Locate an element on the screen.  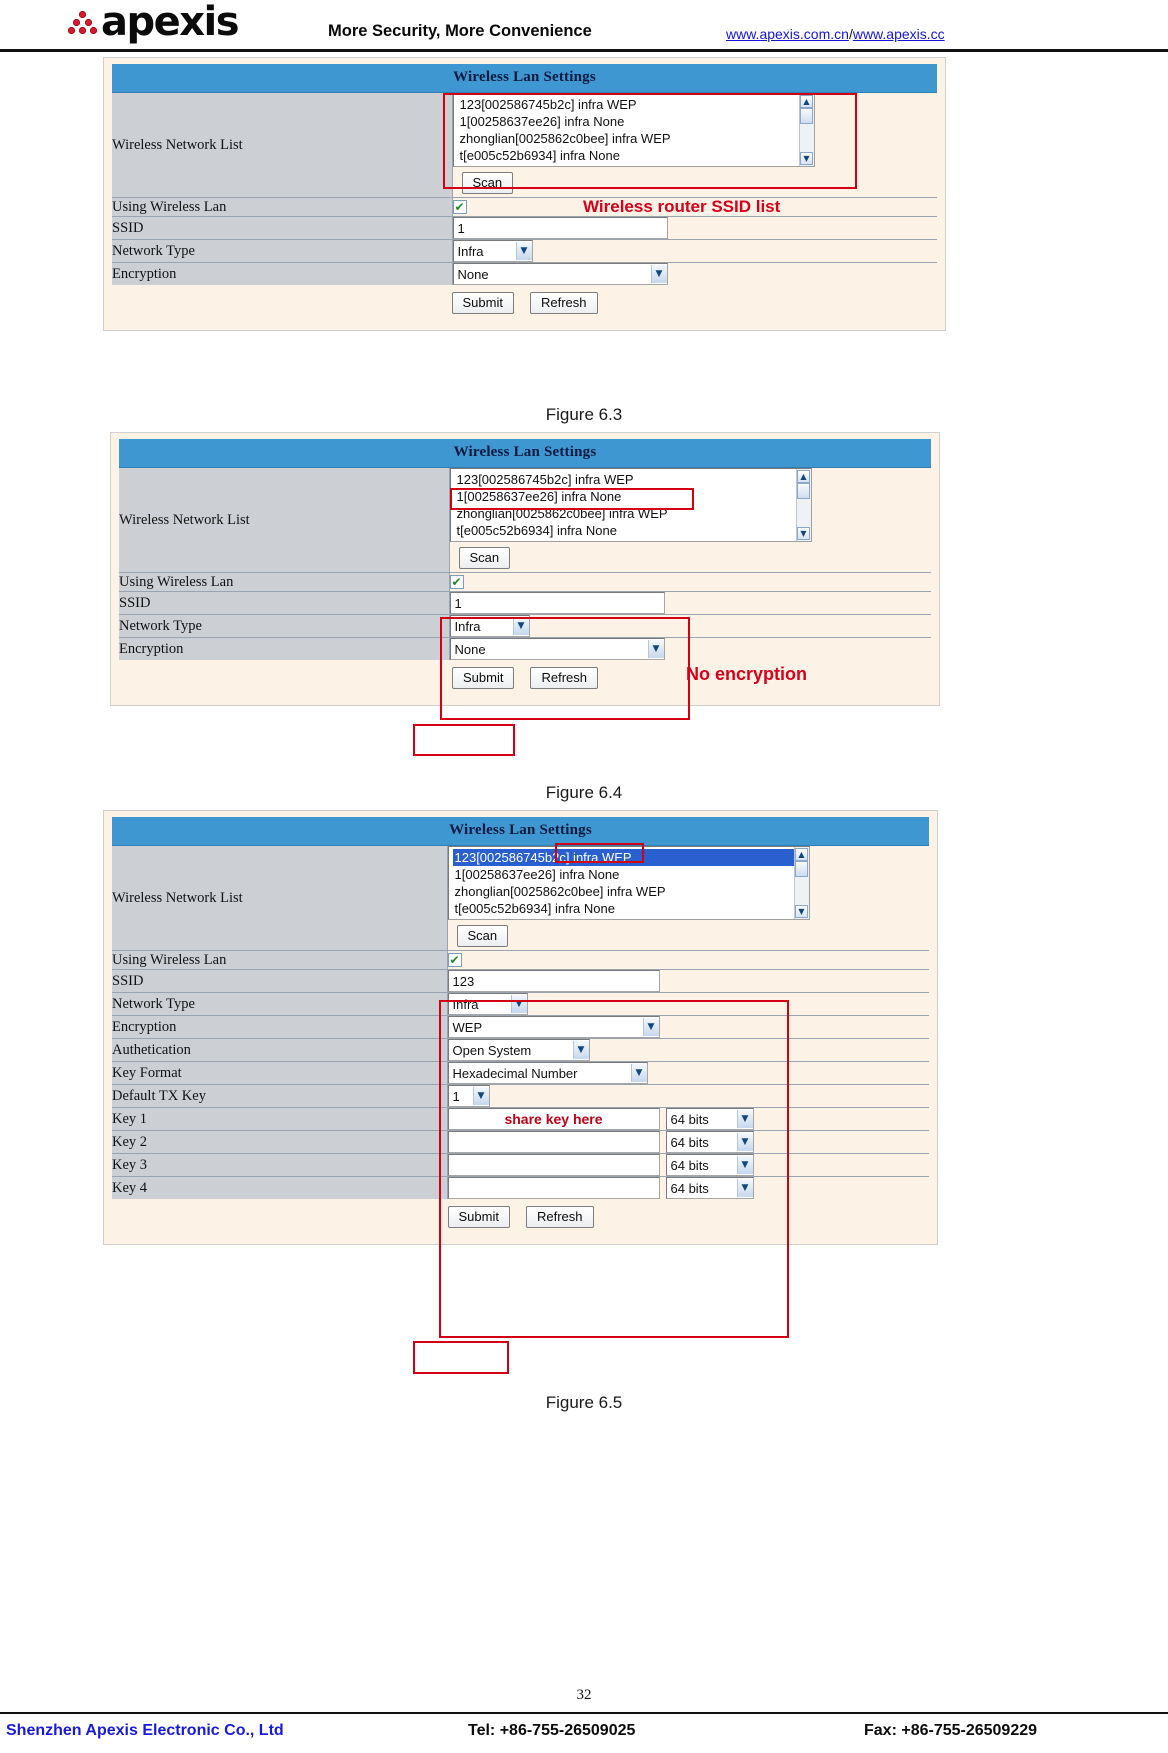
key-1-input: share key here is located at coordinates (553, 1119).